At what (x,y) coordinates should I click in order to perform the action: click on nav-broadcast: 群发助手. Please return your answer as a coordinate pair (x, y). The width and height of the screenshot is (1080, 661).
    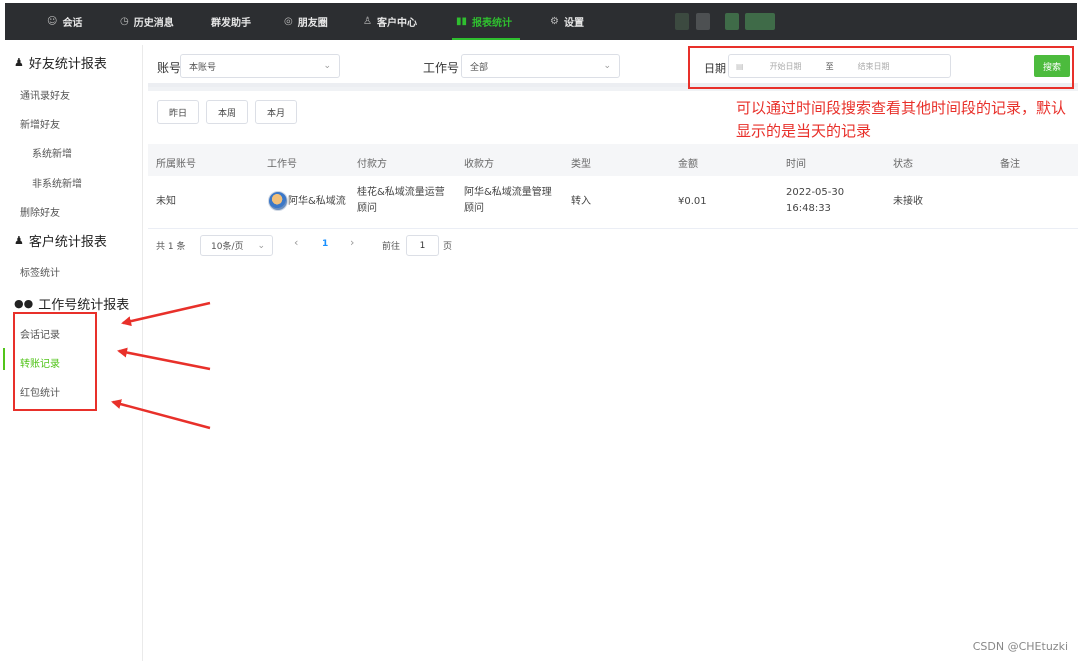
    Looking at the image, I should click on (231, 21).